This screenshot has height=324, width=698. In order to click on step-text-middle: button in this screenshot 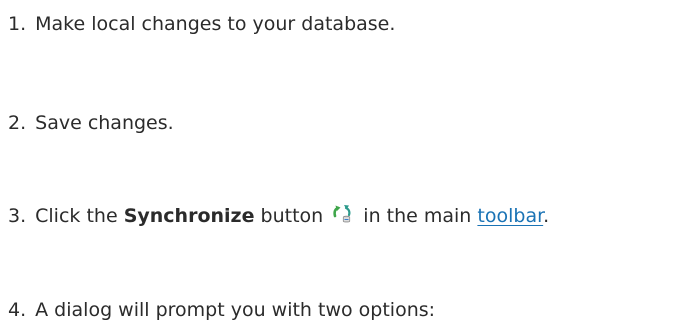, I will do `click(292, 216)`.